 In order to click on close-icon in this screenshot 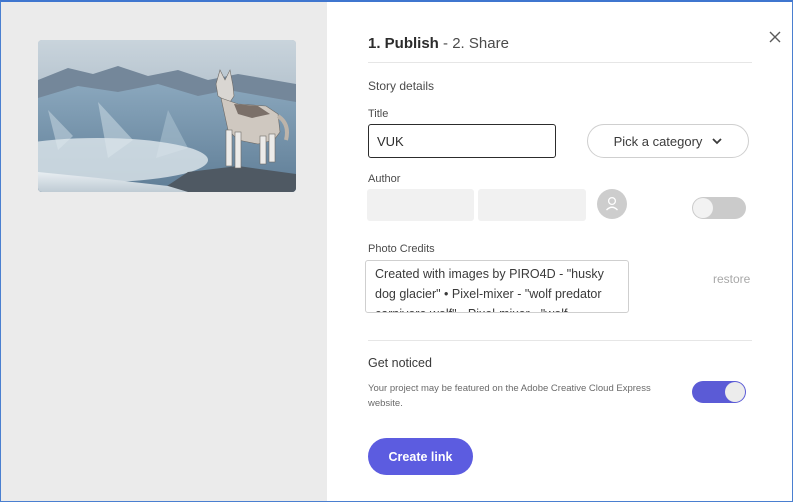, I will do `click(775, 37)`.